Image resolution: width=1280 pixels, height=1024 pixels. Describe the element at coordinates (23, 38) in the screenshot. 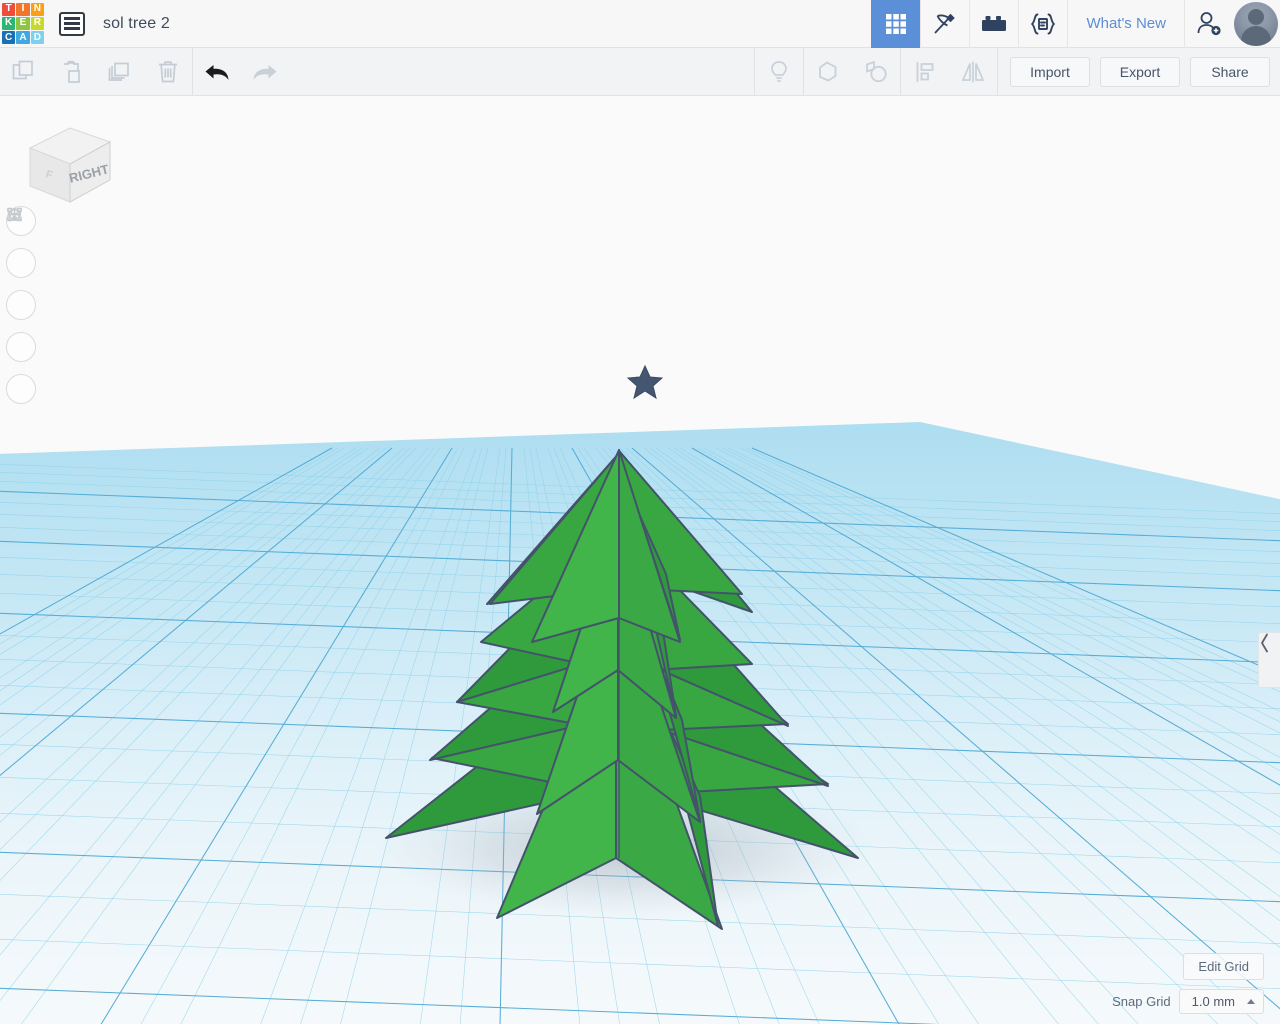

I see `logo-tile-a: A` at that location.